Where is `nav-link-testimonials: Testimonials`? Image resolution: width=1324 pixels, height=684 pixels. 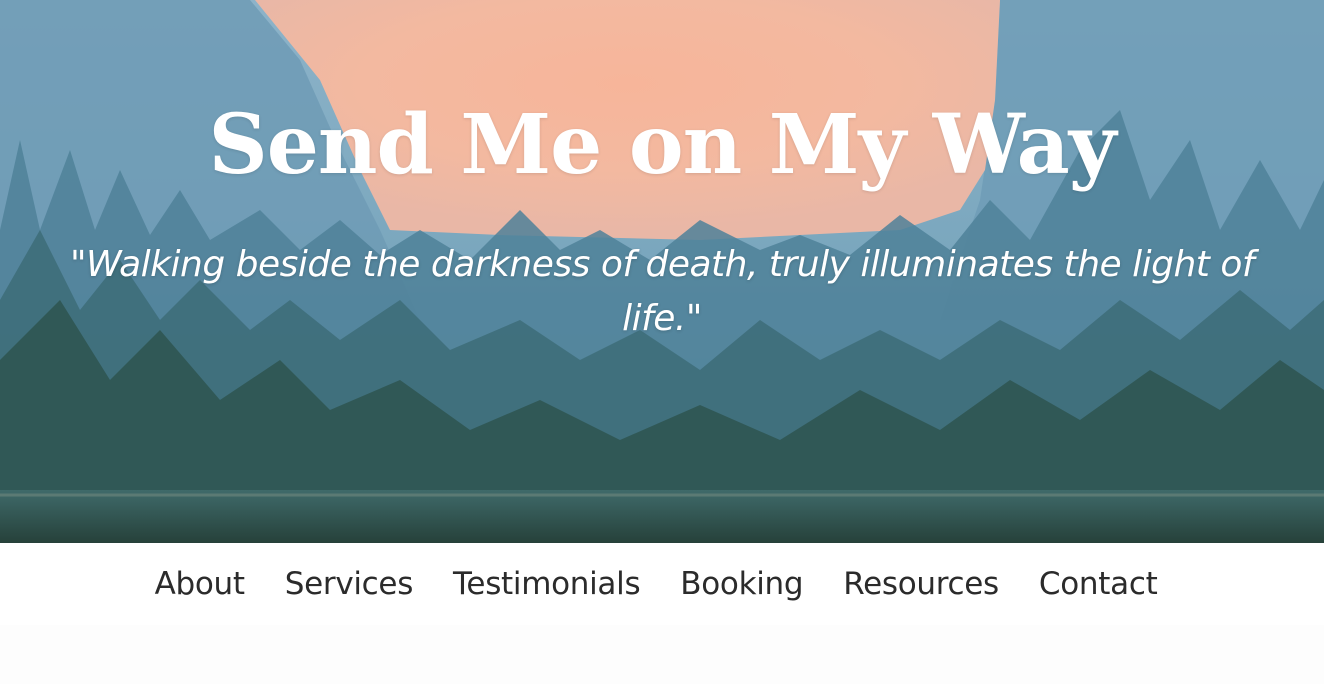
nav-link-testimonials: Testimonials is located at coordinates (546, 584).